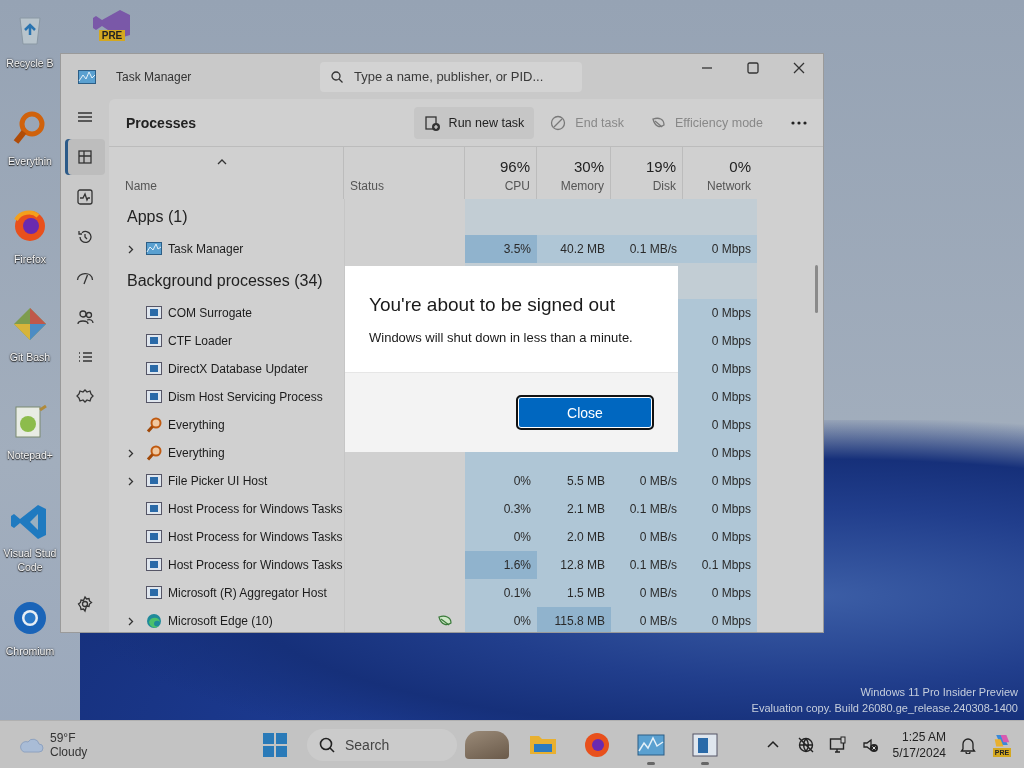  I want to click on start-icon, so click(275, 744).